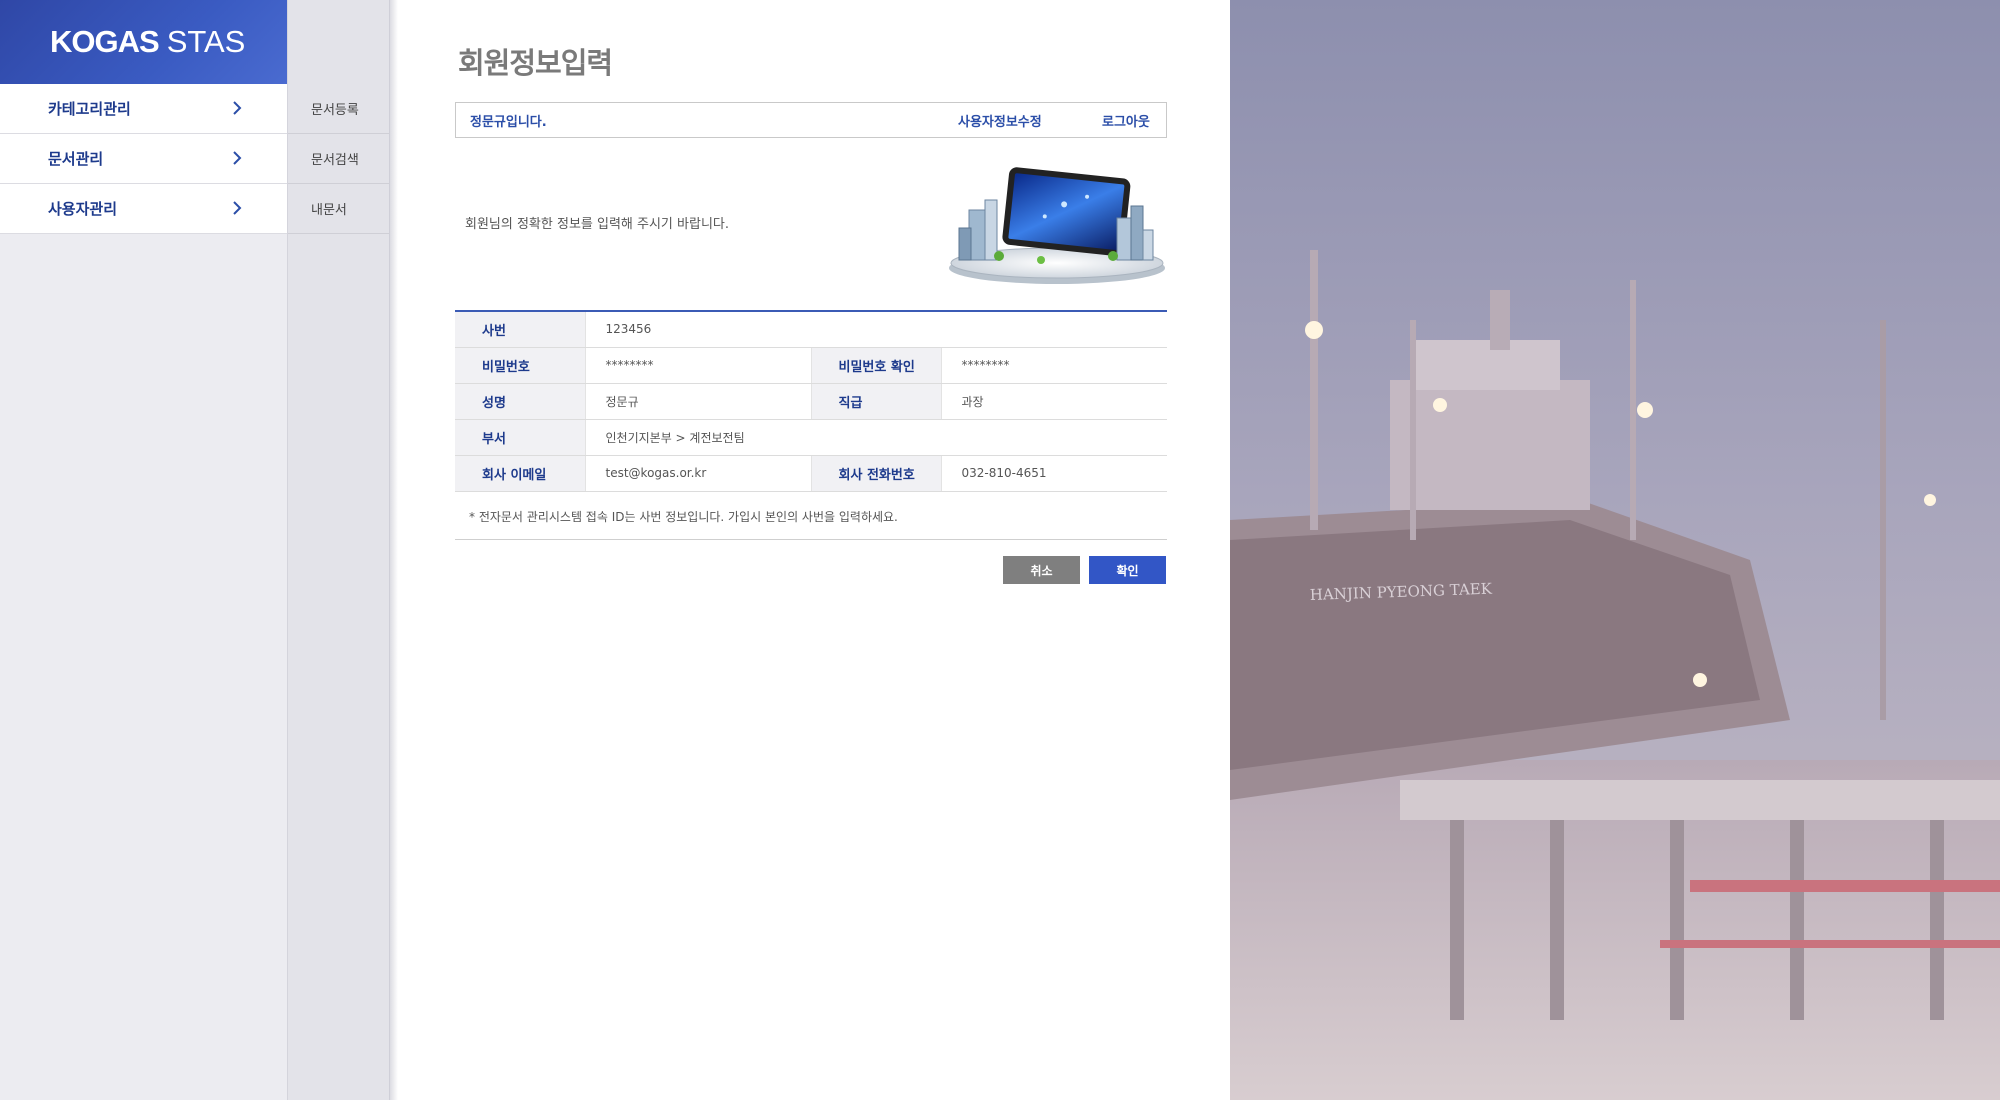 Image resolution: width=2000 pixels, height=1100 pixels. Describe the element at coordinates (206, 41) in the screenshot. I see `logo-suffix: STAS` at that location.